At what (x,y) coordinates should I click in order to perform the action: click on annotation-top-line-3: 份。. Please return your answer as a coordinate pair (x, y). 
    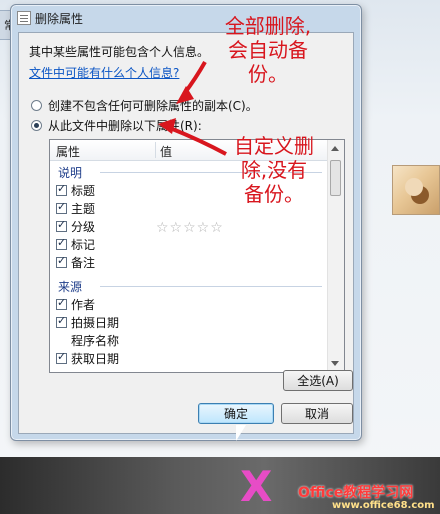
    Looking at the image, I should click on (268, 74).